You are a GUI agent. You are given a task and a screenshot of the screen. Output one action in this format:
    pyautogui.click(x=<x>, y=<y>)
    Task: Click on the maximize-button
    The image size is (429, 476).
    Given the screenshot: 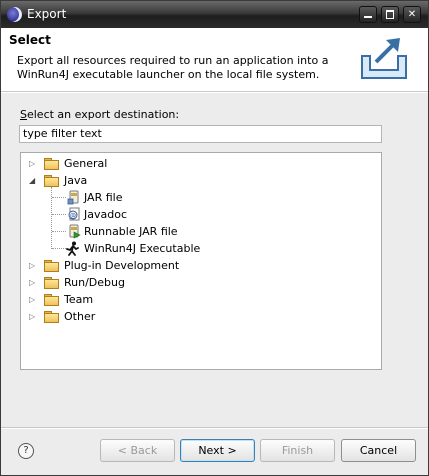 What is the action you would take?
    pyautogui.click(x=390, y=14)
    